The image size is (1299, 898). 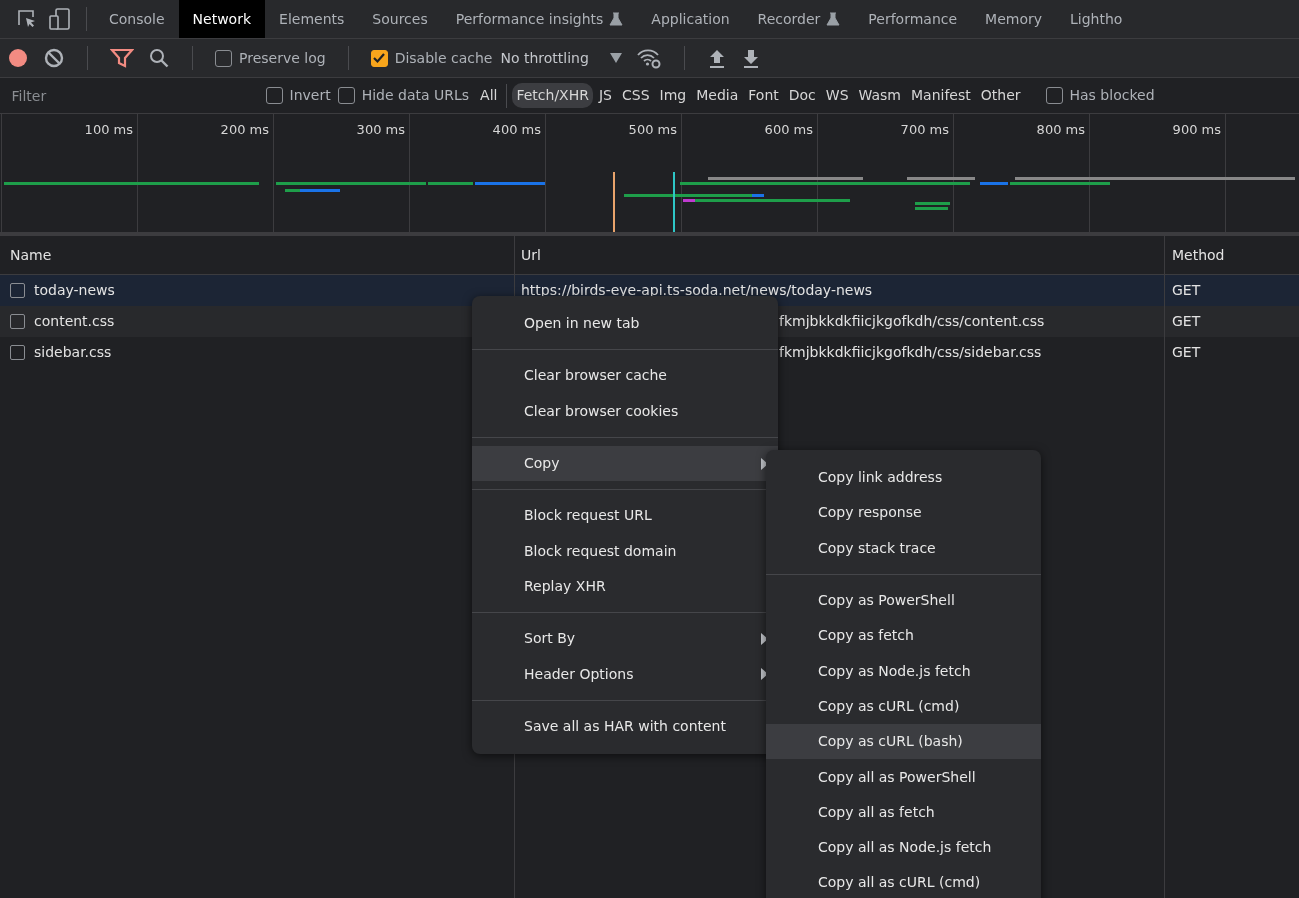 What do you see at coordinates (443, 58) in the screenshot?
I see `checkbox-label: Disable cache` at bounding box center [443, 58].